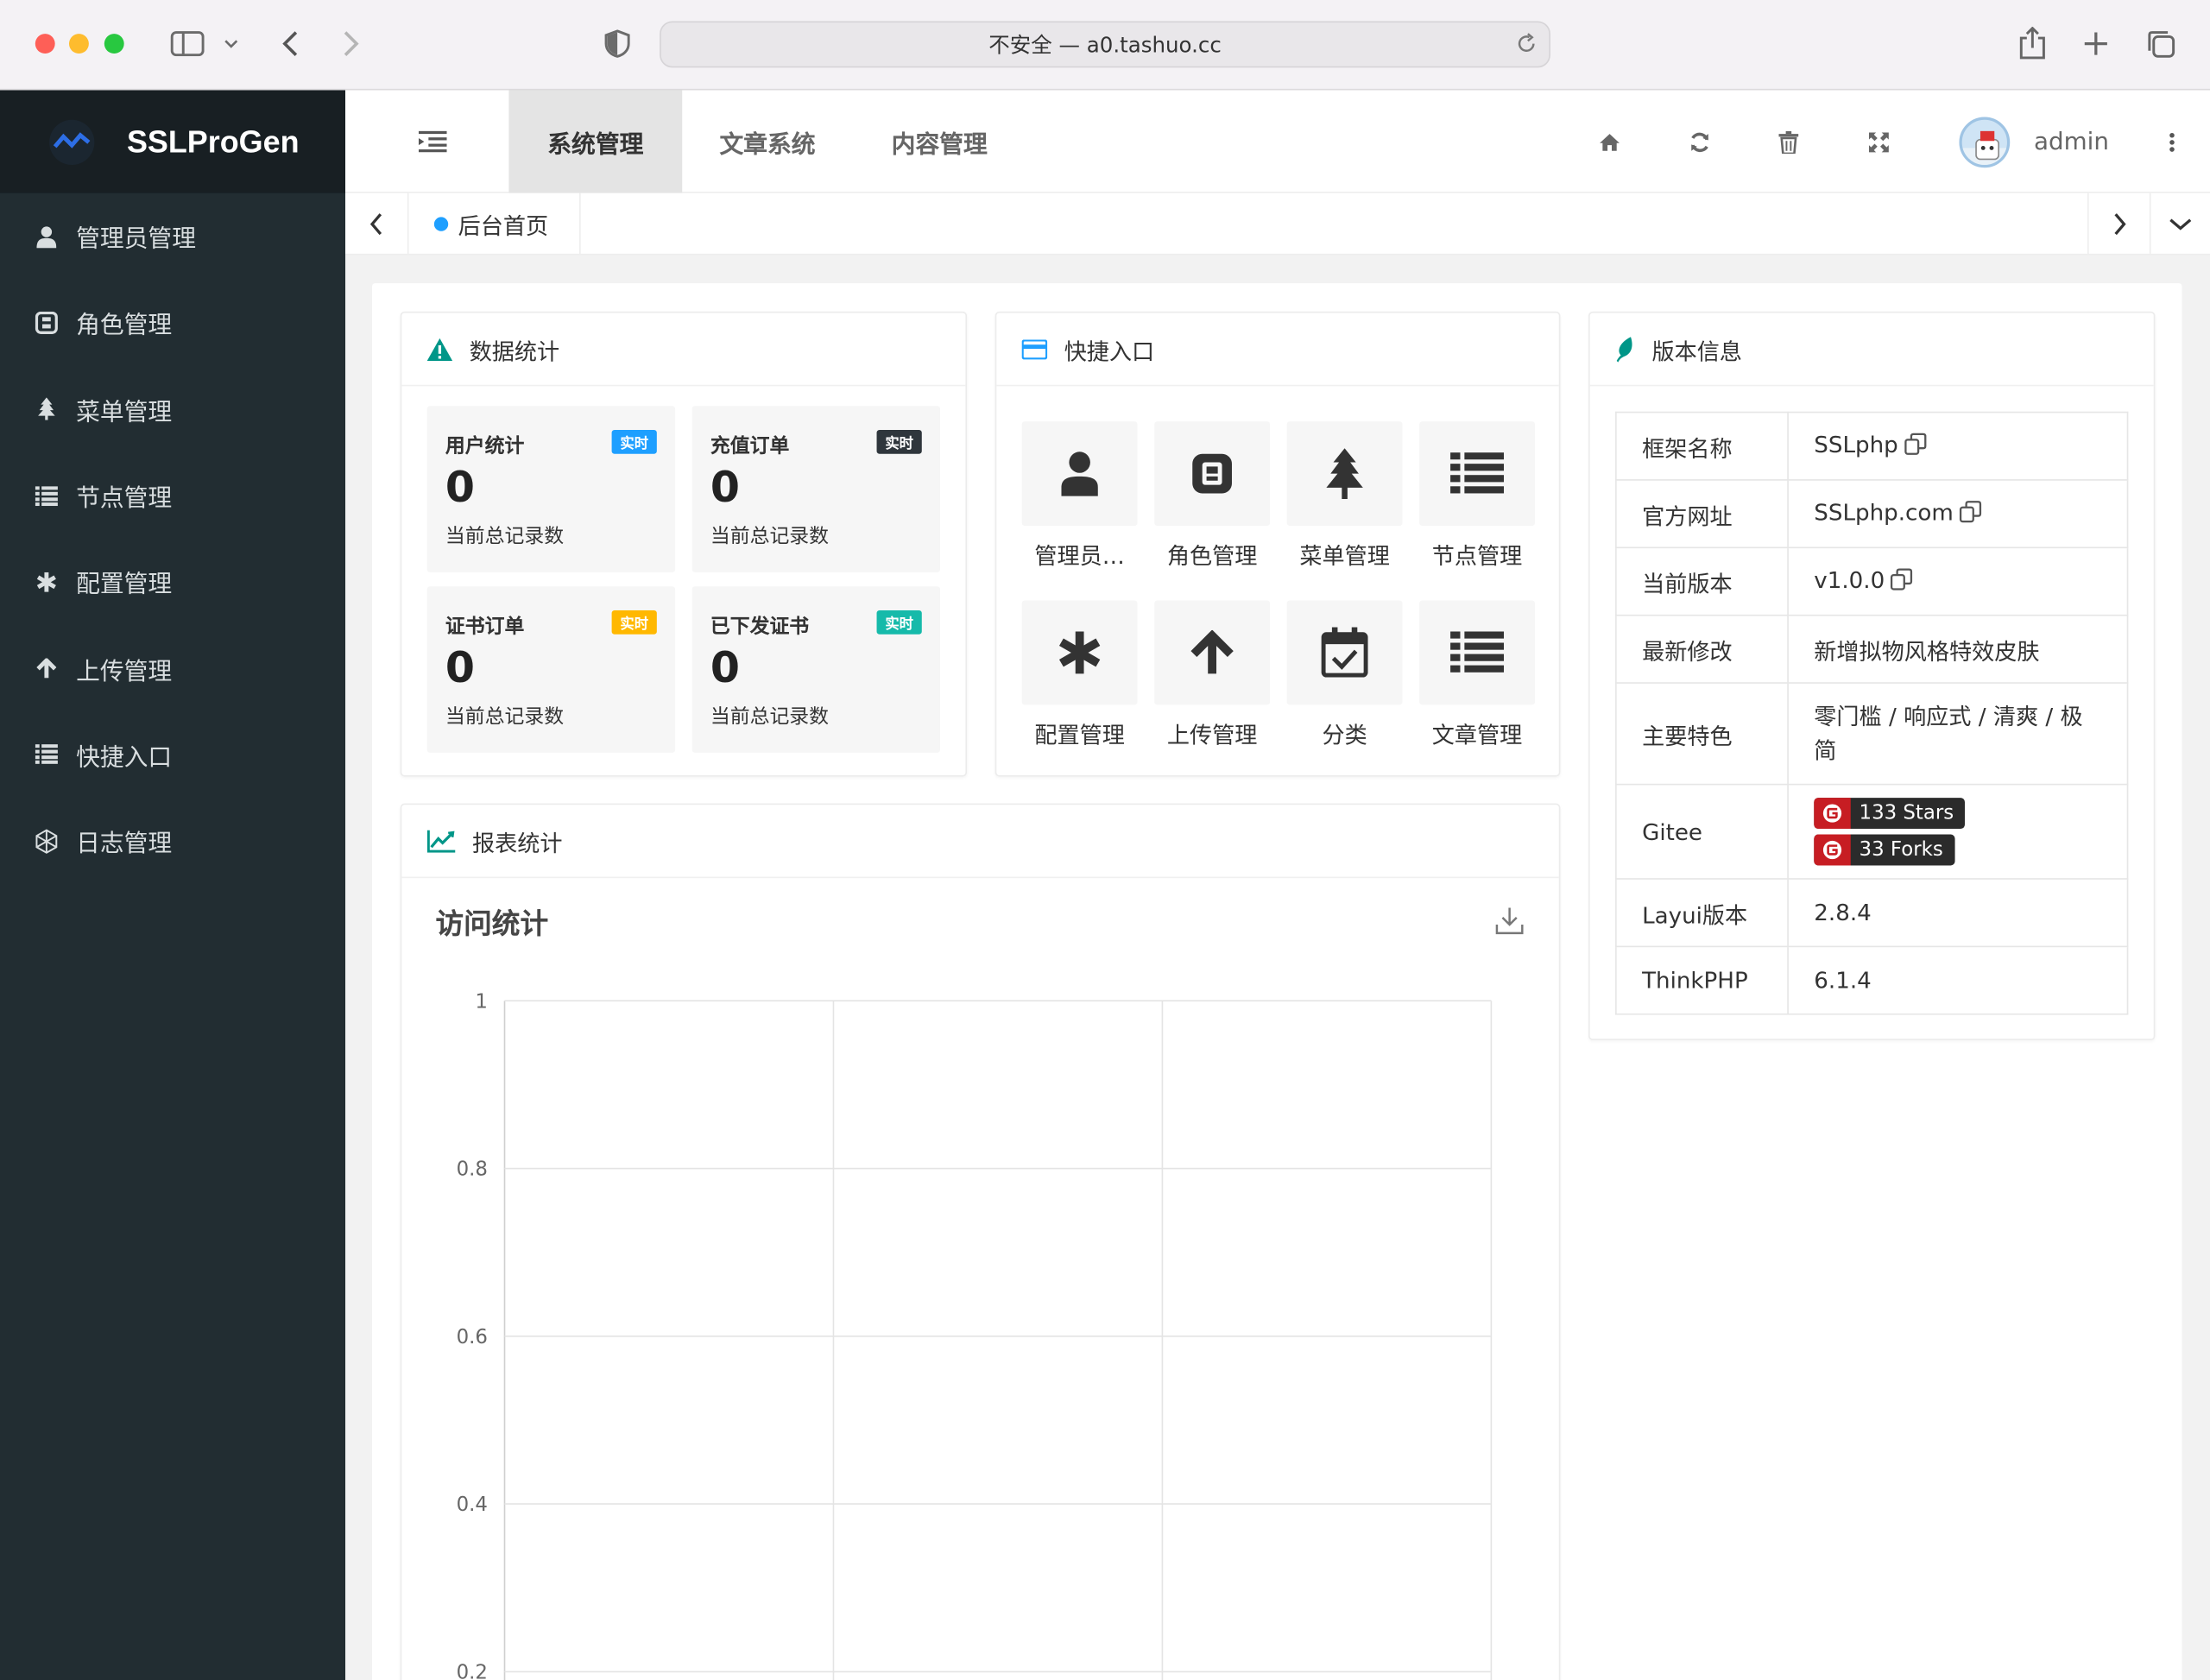 This screenshot has height=1680, width=2210. Describe the element at coordinates (1958, 649) in the screenshot. I see `table-value: 新增拟物风格特效皮肤` at that location.